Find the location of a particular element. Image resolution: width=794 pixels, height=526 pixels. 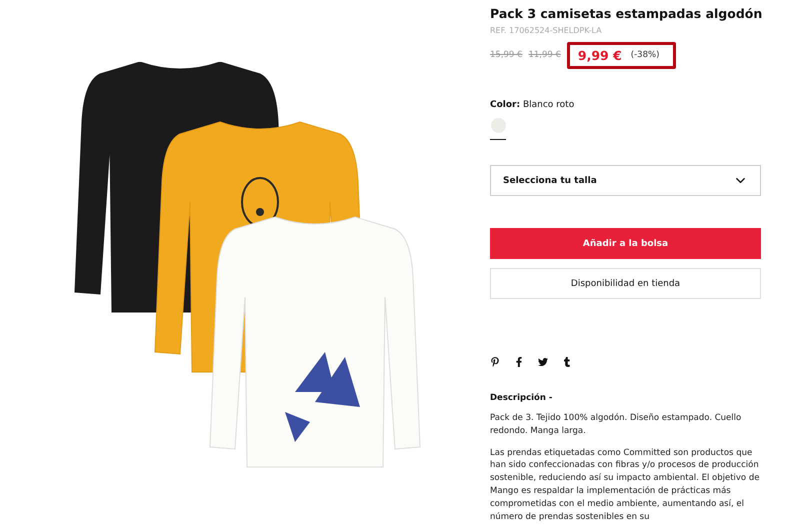

color-swatch is located at coordinates (498, 129).